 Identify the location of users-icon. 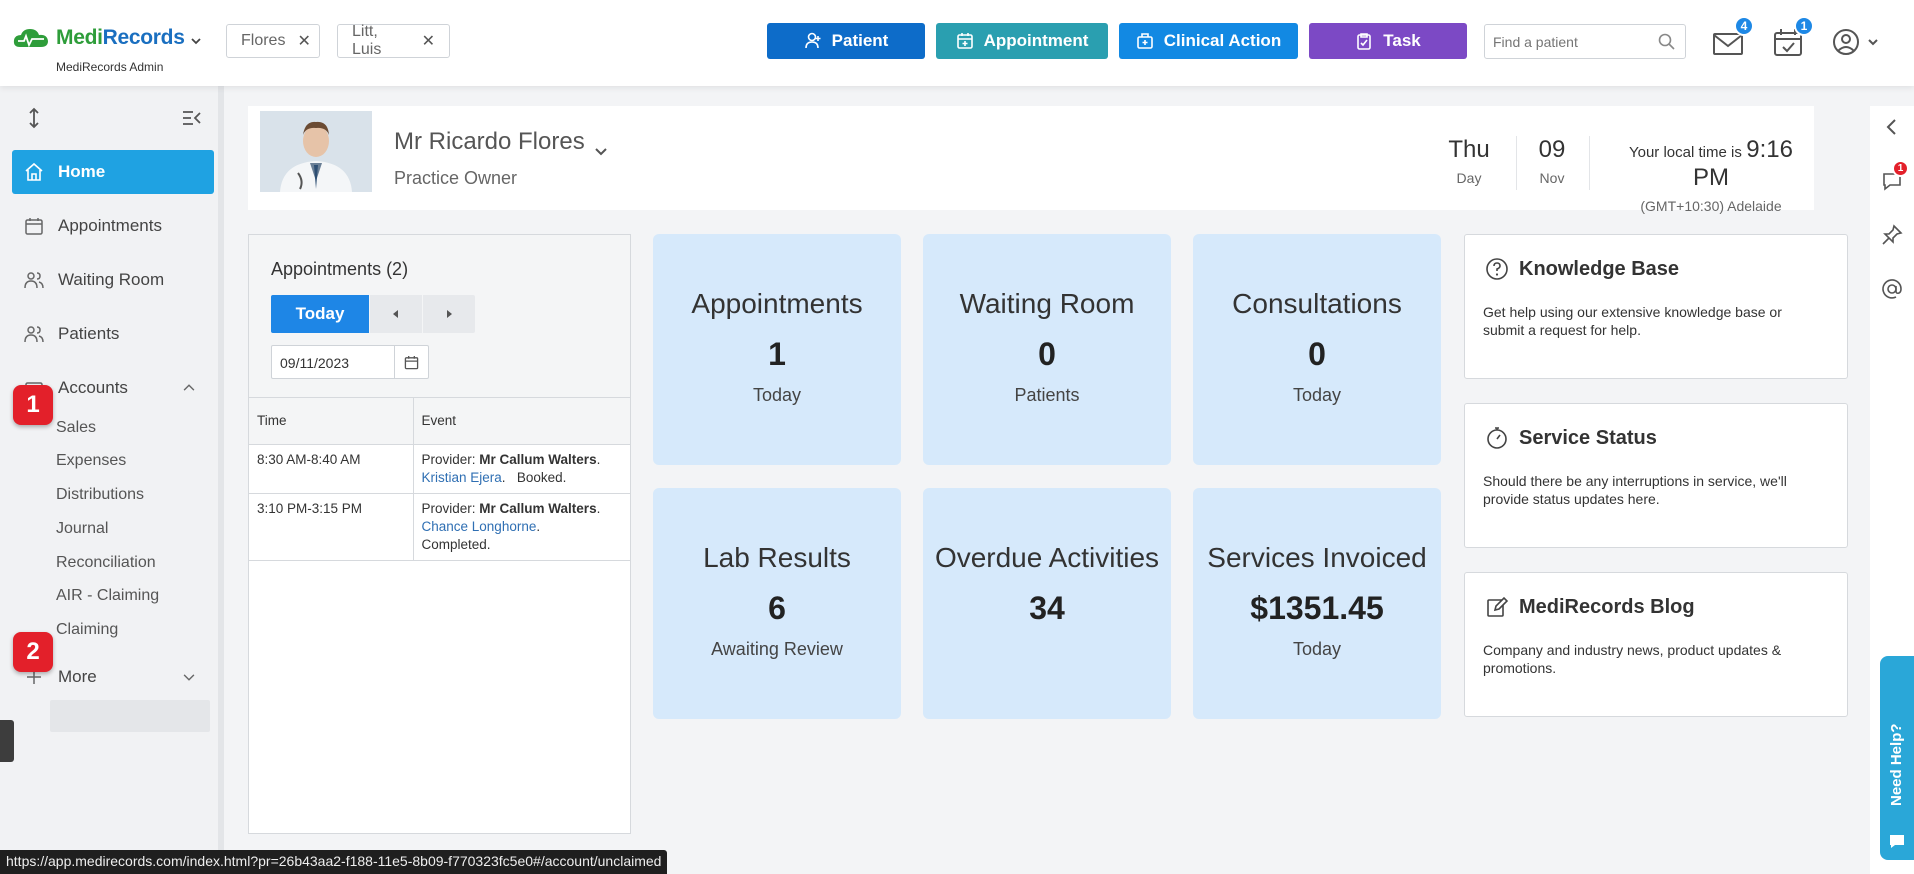
(34, 334).